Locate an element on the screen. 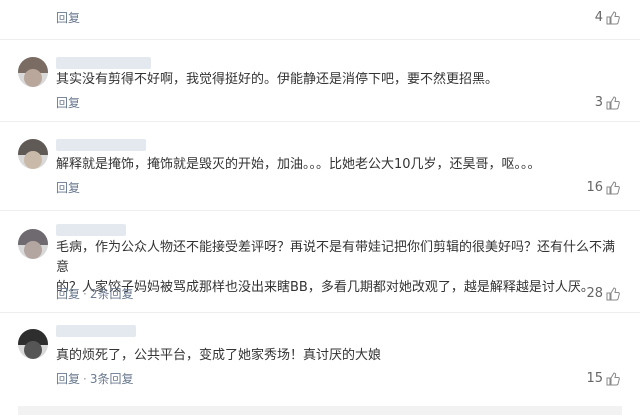 This screenshot has height=415, width=640. like-count: 4 is located at coordinates (598, 17).